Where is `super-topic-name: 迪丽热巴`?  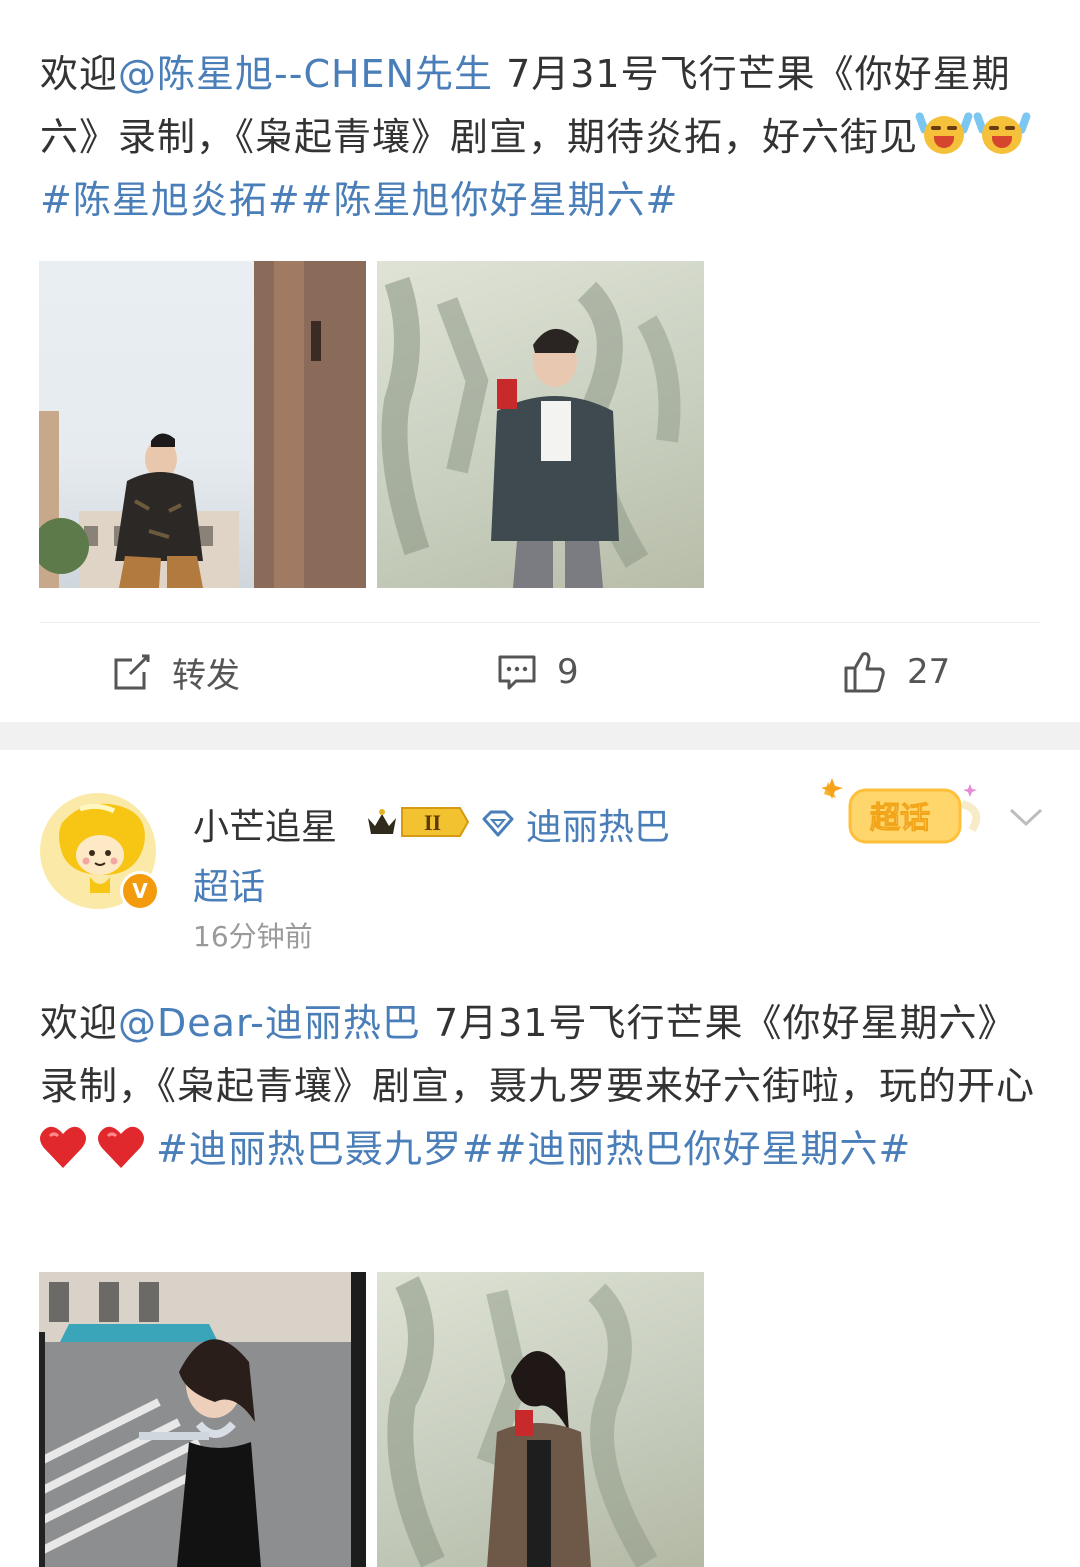
super-topic-name: 迪丽热巴 is located at coordinates (598, 827).